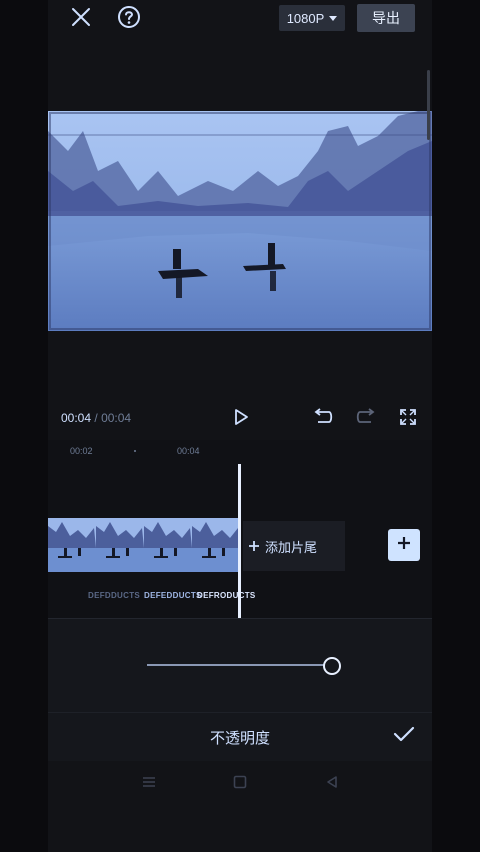  I want to click on total-time: 00:04, so click(116, 418).